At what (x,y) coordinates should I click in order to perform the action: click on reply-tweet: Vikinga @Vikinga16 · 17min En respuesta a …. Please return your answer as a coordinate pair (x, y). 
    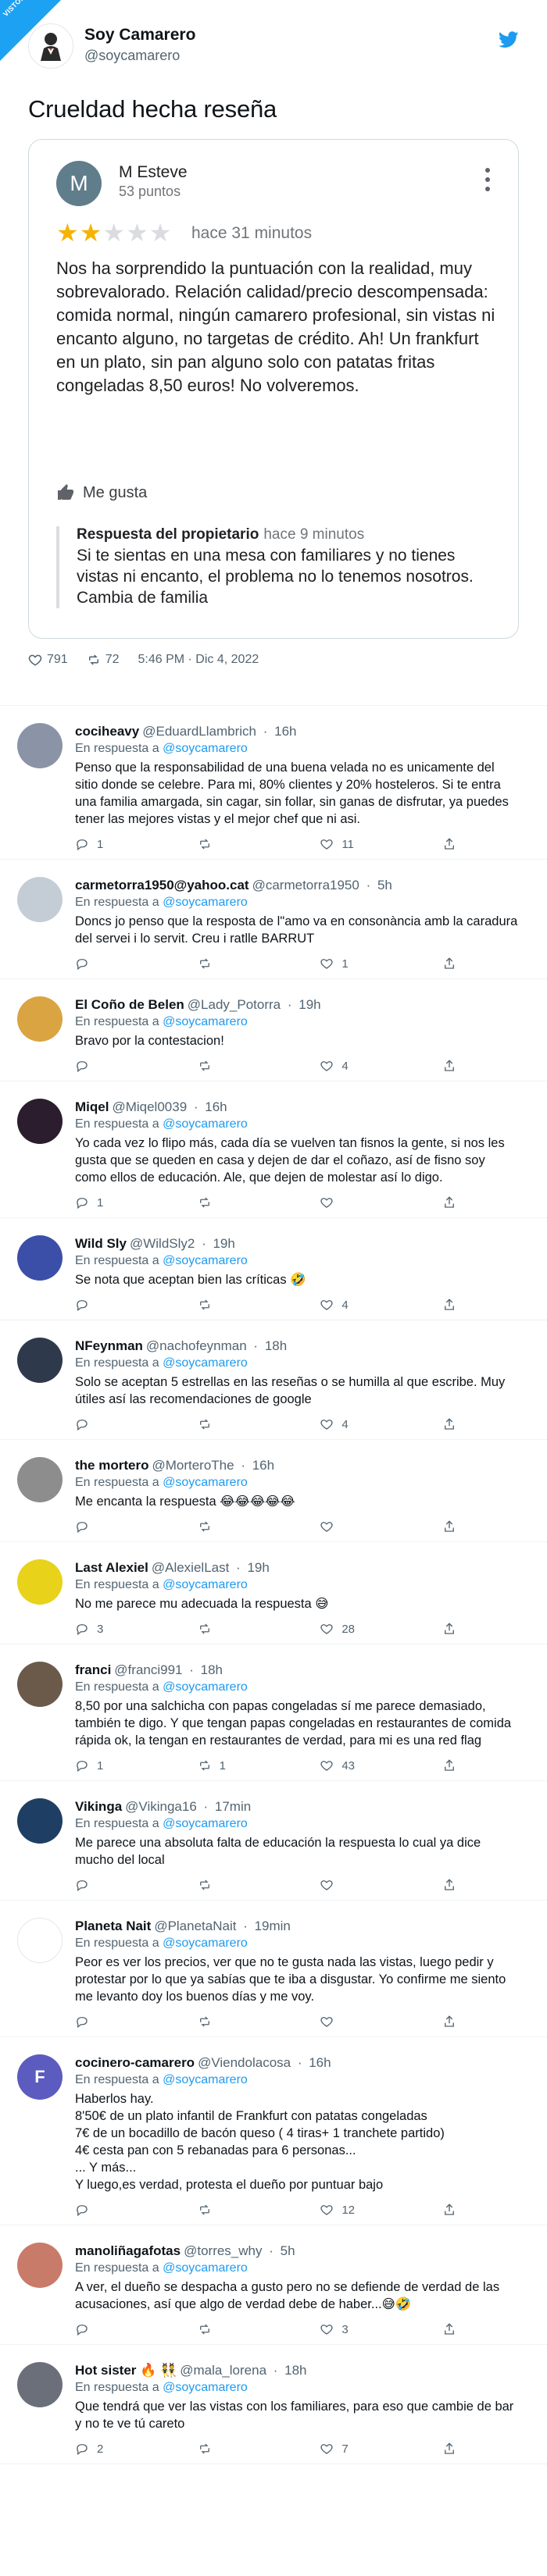
    Looking at the image, I should click on (273, 1841).